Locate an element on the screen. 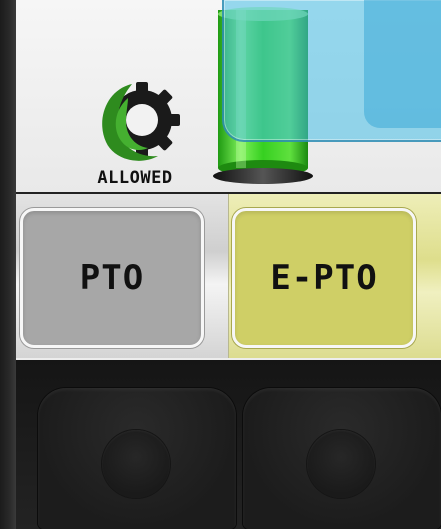  blue-display-panel is located at coordinates (331, 71).